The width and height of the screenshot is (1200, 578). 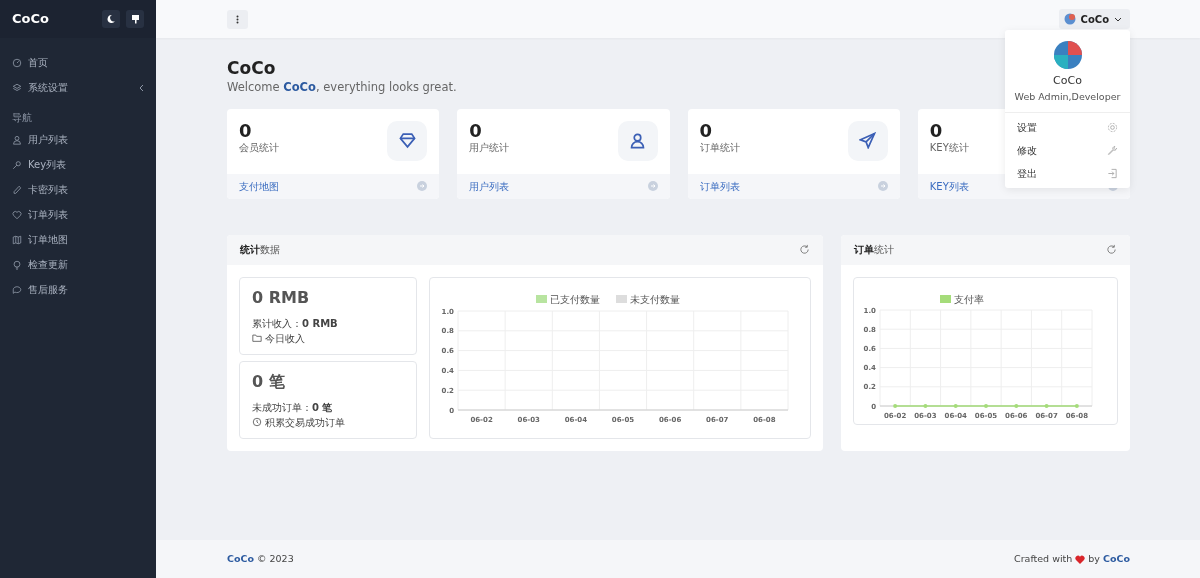 What do you see at coordinates (17, 62) in the screenshot?
I see `gauge-icon` at bounding box center [17, 62].